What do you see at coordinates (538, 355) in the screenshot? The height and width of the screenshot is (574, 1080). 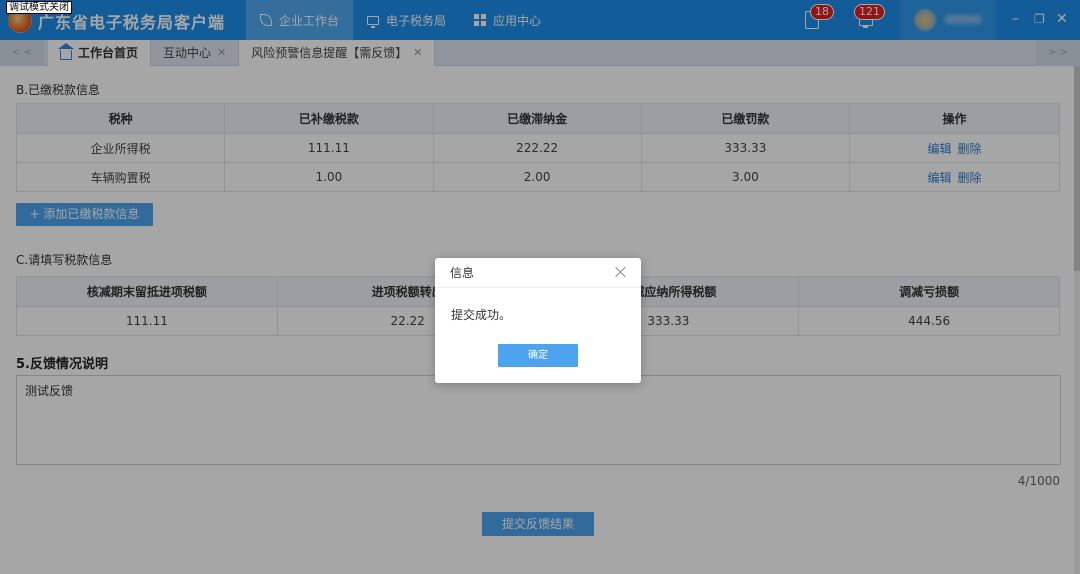 I see `ok-button: 确定` at bounding box center [538, 355].